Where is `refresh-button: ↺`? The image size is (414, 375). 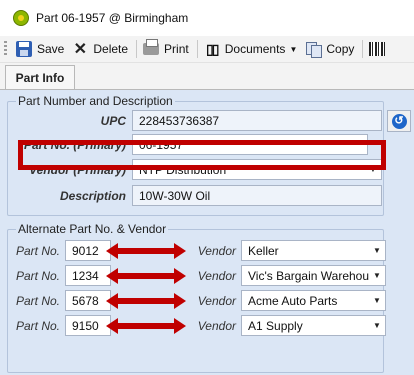 refresh-button: ↺ is located at coordinates (399, 121).